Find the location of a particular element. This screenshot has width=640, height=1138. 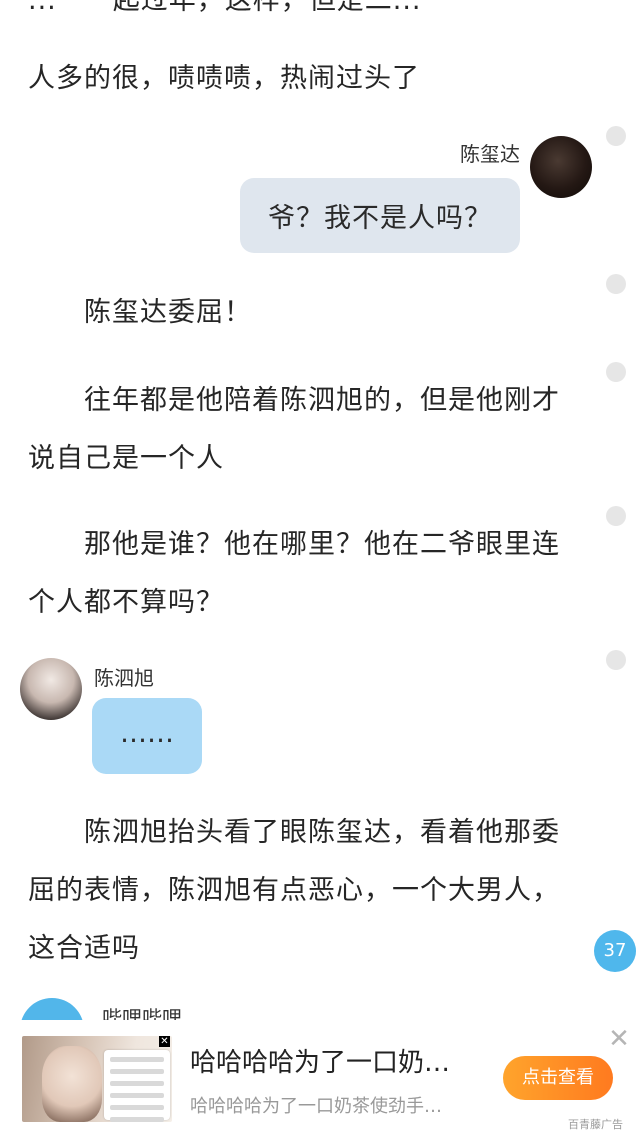

ad-thumb-menu is located at coordinates (137, 1086).